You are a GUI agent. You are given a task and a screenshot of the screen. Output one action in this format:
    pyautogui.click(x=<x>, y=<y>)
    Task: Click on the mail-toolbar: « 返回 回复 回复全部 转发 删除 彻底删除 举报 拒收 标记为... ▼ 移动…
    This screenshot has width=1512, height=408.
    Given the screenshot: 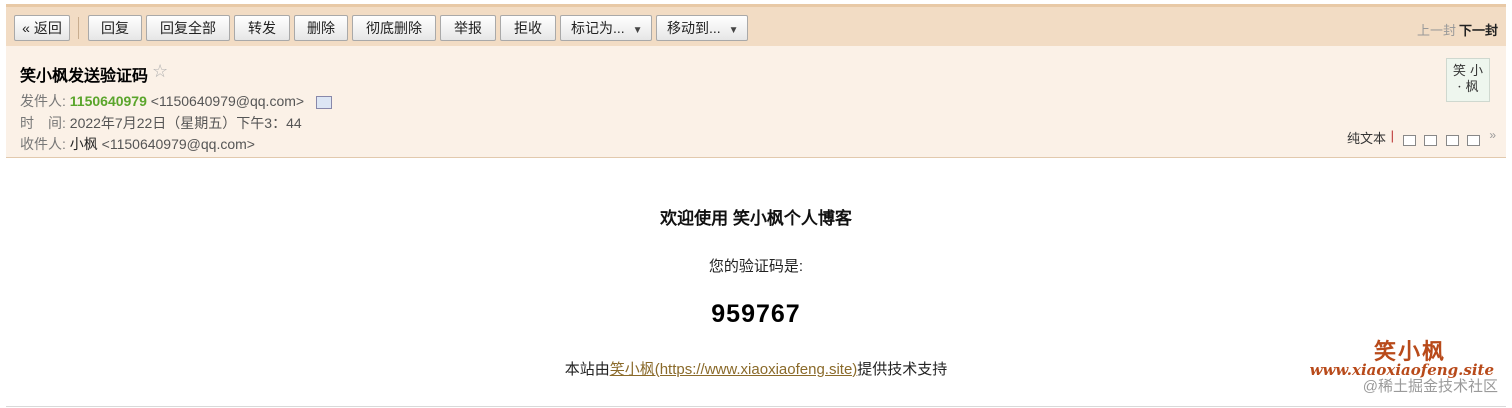 What is the action you would take?
    pyautogui.click(x=756, y=25)
    